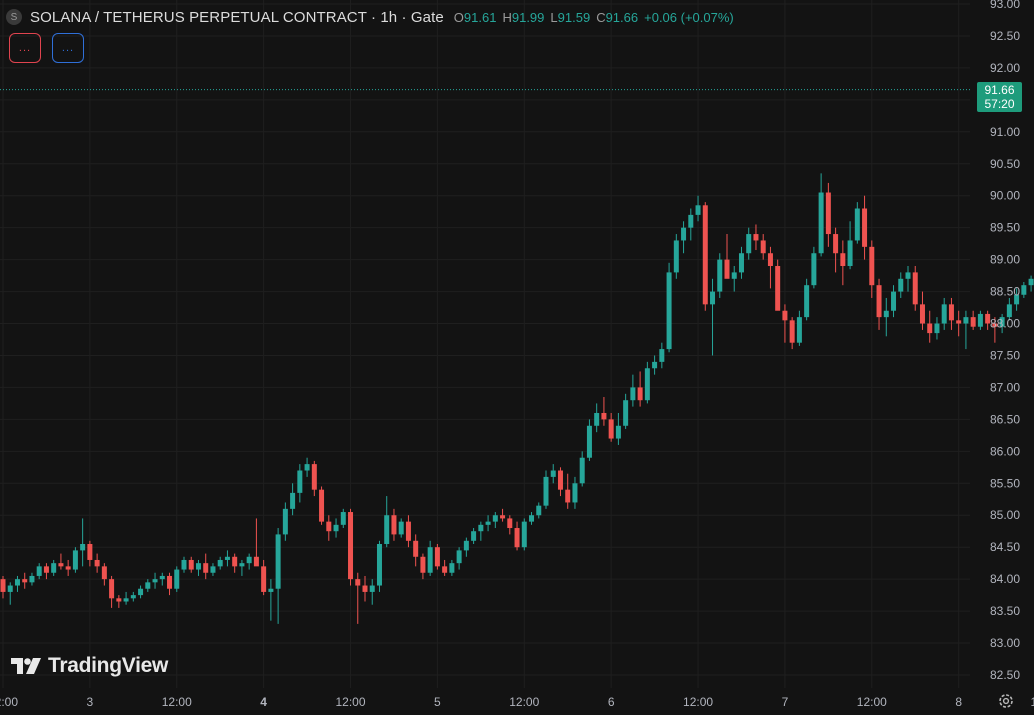 The image size is (1034, 715). I want to click on time-tick-label: 5, so click(437, 702).